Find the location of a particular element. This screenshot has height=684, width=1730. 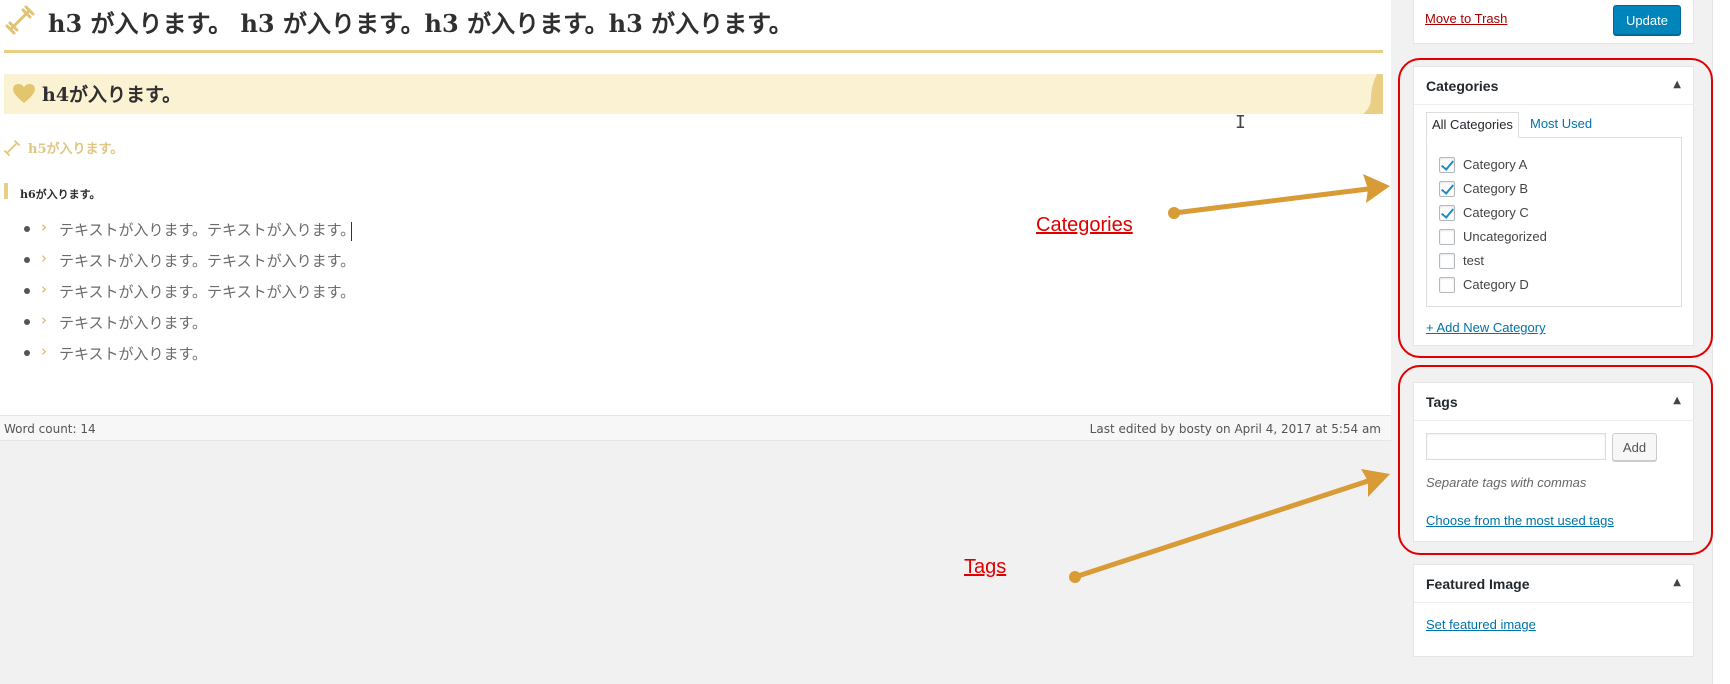

heading-h3: h3 が入ります。 h3 が入ります。h3 が入ります。h3 が入ります。 is located at coordinates (694, 27).